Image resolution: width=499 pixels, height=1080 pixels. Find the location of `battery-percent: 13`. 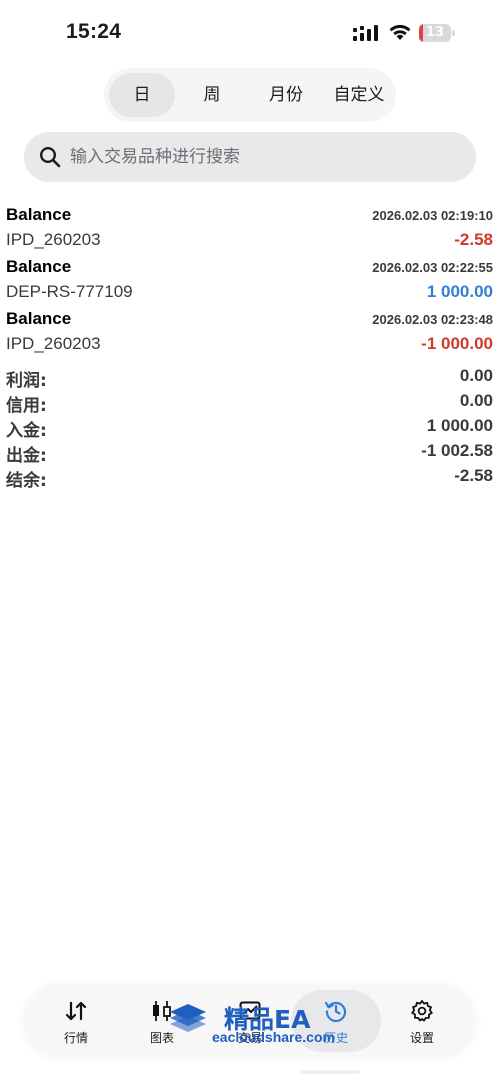

battery-percent: 13 is located at coordinates (435, 32).